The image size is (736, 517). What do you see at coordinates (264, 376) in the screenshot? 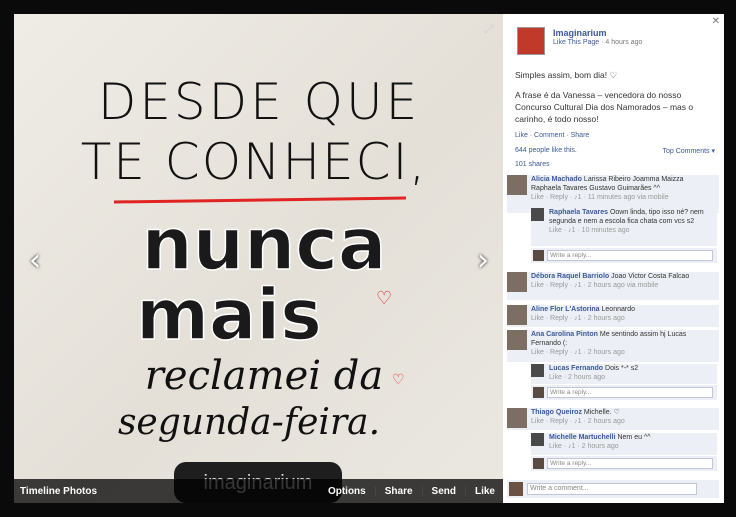
I see `photo-line-5: reclamei da` at bounding box center [264, 376].